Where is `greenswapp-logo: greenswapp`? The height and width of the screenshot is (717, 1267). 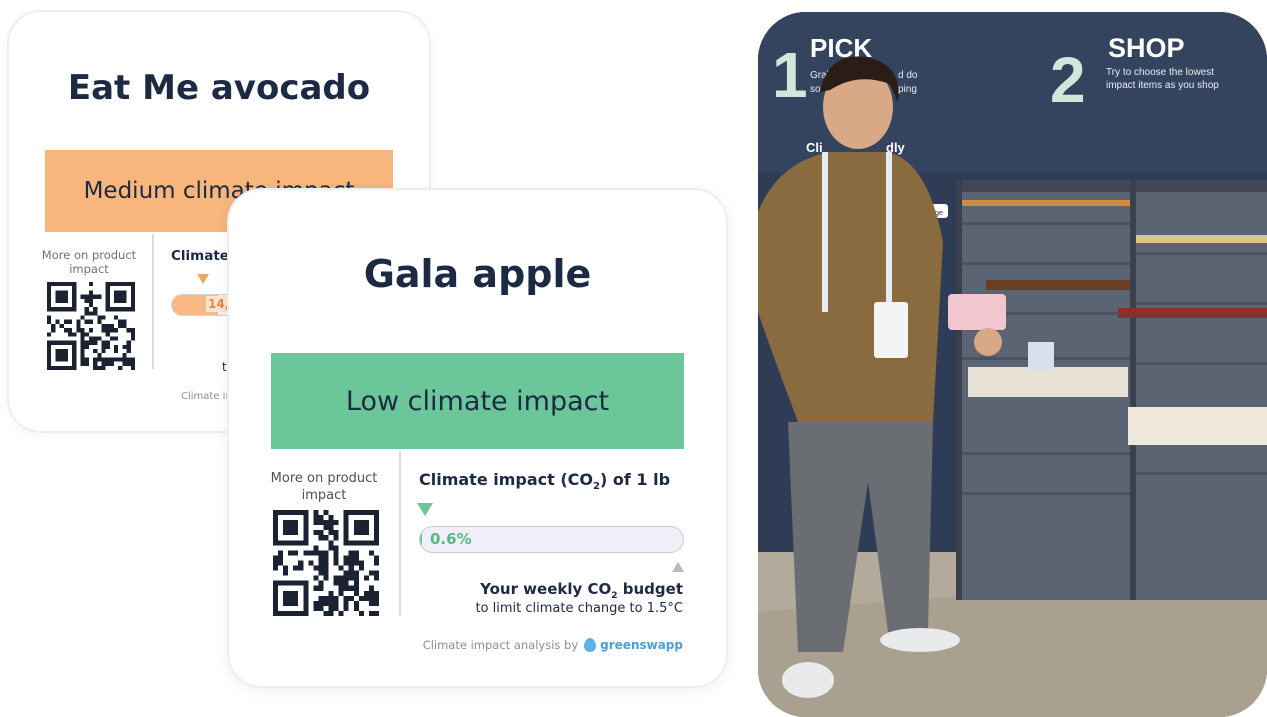
greenswapp-logo: greenswapp is located at coordinates (633, 645).